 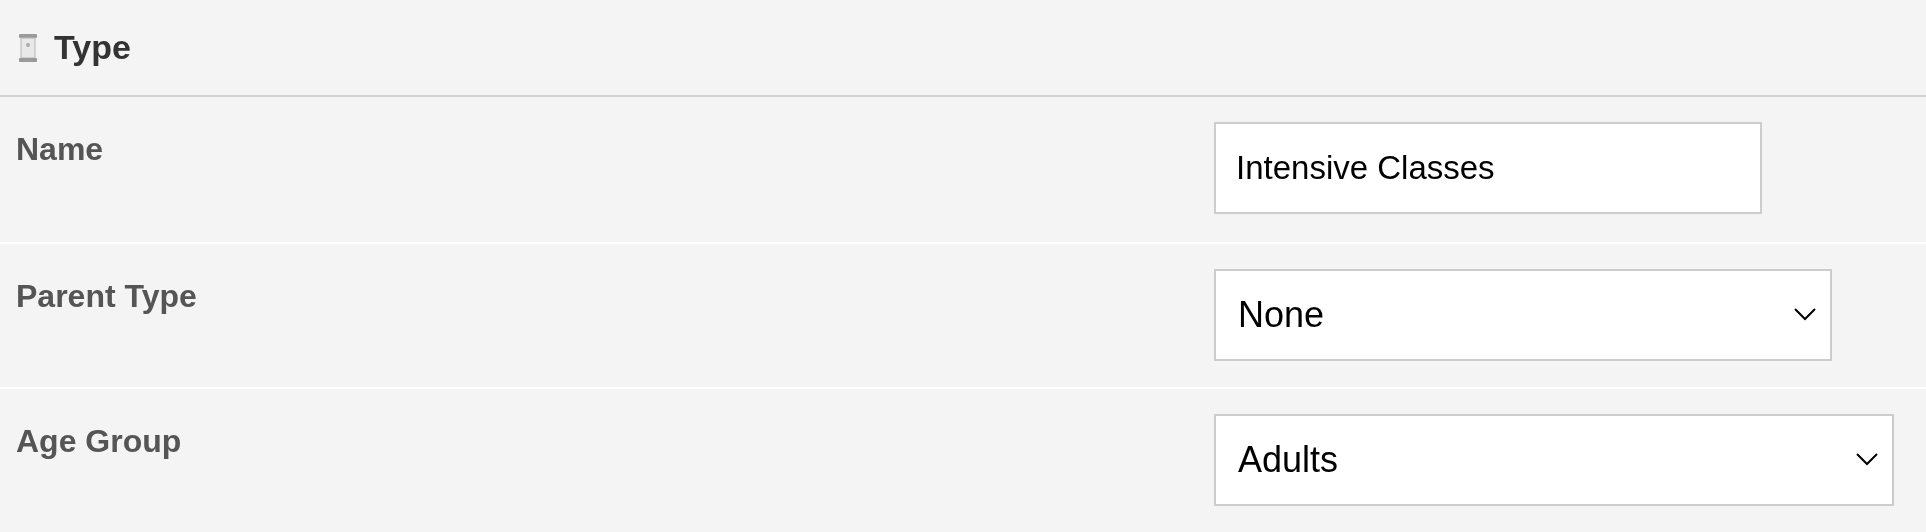 What do you see at coordinates (1523, 315) in the screenshot?
I see `dropdown: None` at bounding box center [1523, 315].